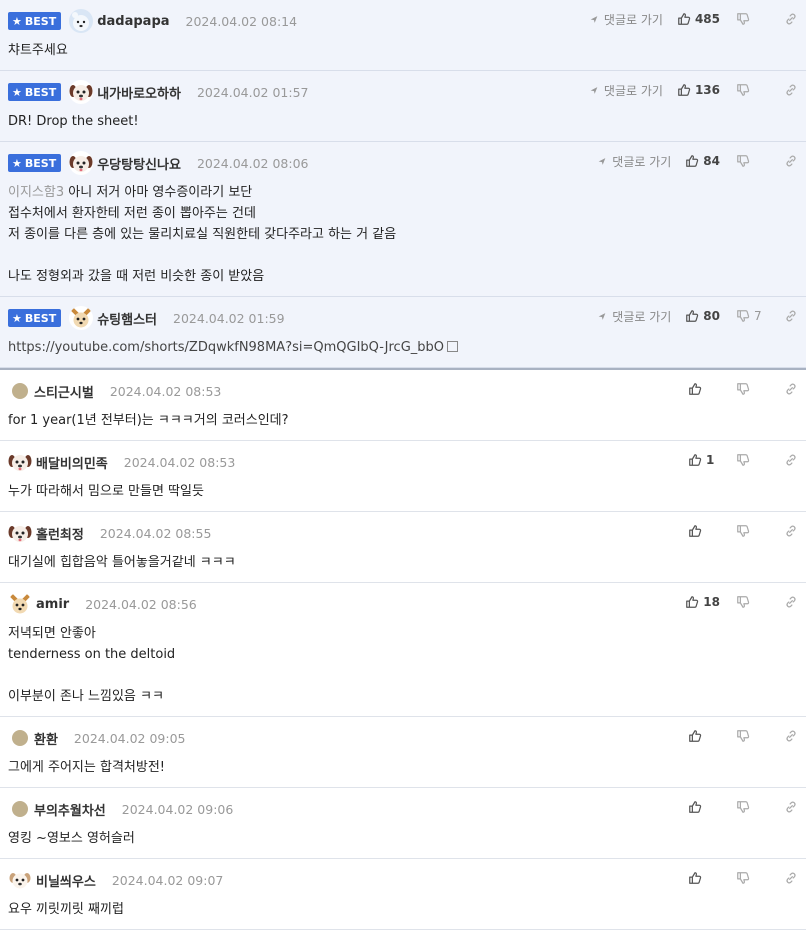 The width and height of the screenshot is (806, 936). Describe the element at coordinates (52, 604) in the screenshot. I see `author-nickname: amir` at that location.